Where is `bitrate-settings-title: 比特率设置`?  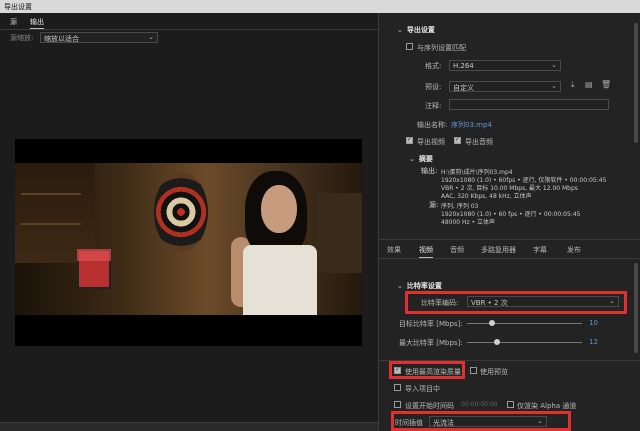
bitrate-settings-title: 比特率设置 is located at coordinates (424, 286).